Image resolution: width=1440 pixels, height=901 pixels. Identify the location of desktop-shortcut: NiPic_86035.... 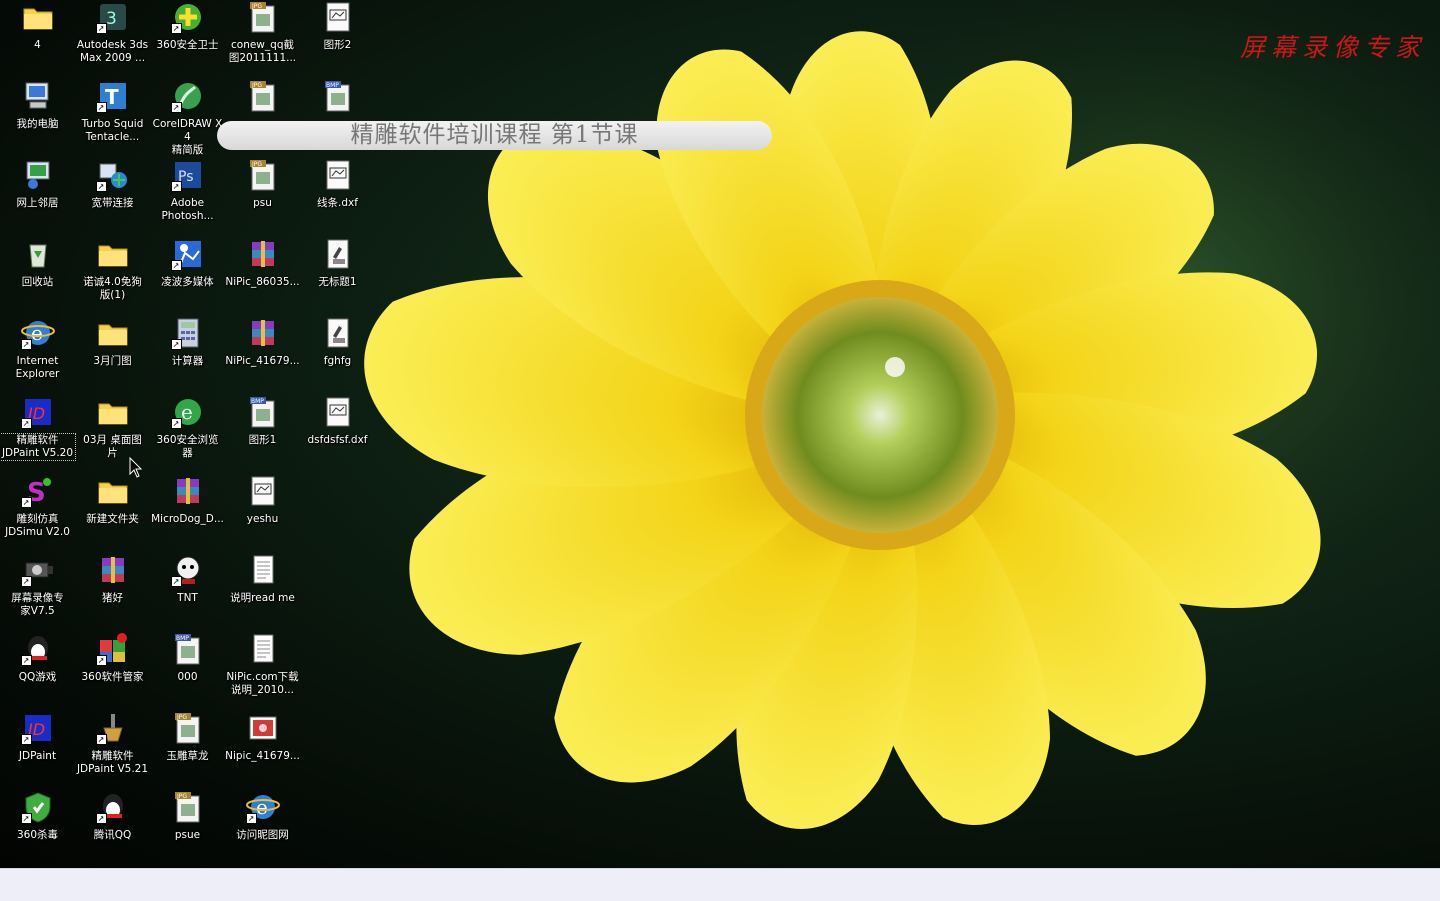
(262, 276).